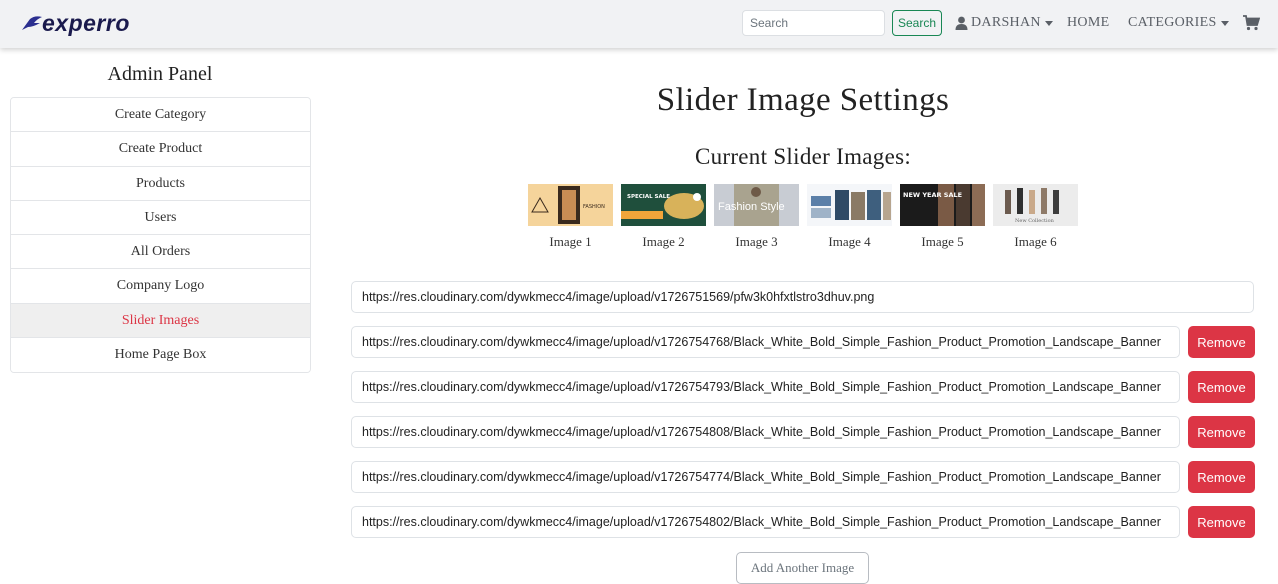 This screenshot has height=584, width=1278. Describe the element at coordinates (160, 218) in the screenshot. I see `sidebar-item-users: Users` at that location.